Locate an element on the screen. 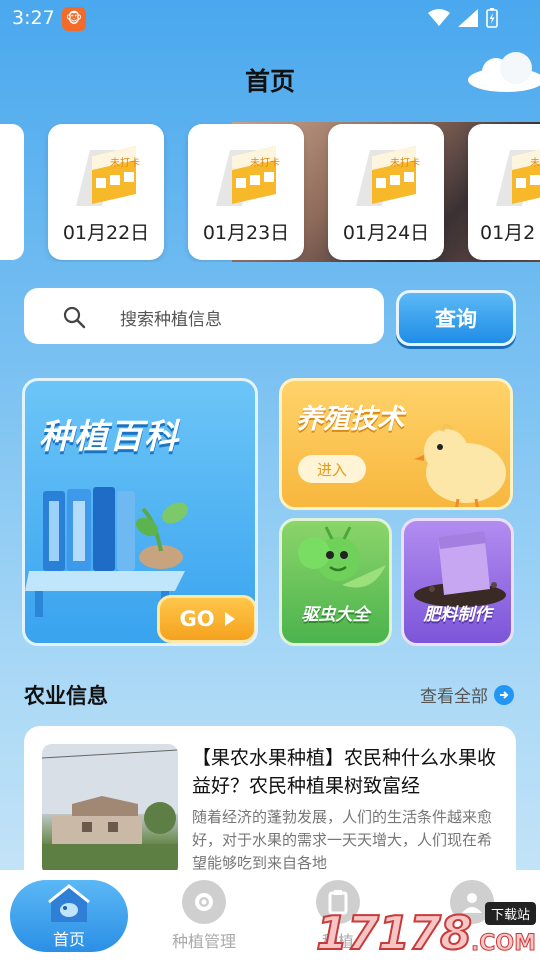  view-all-link: 查看全部 is located at coordinates (467, 694).